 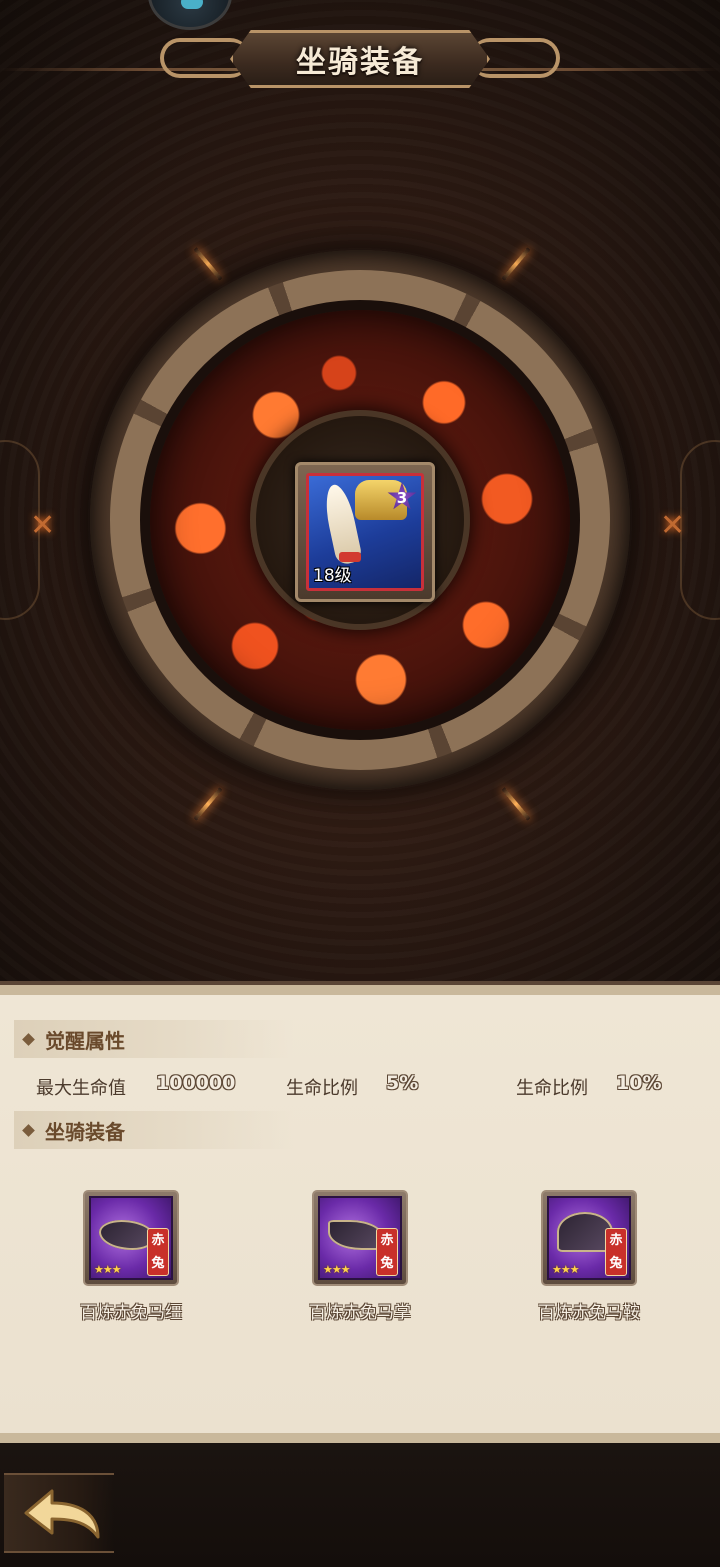 What do you see at coordinates (131, 1313) in the screenshot?
I see `equipment-name: 百炼赤兔马缰` at bounding box center [131, 1313].